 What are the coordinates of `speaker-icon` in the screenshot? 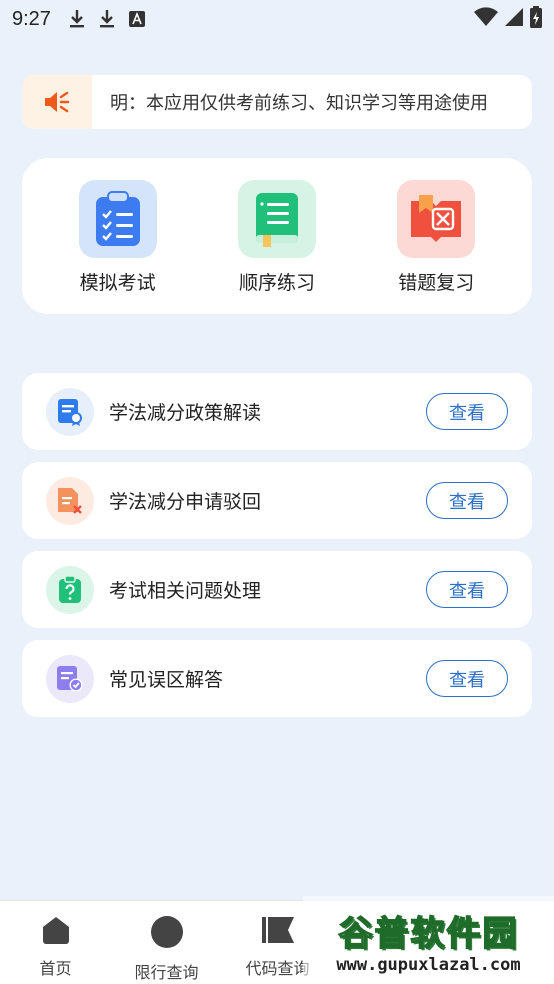 It's located at (57, 102).